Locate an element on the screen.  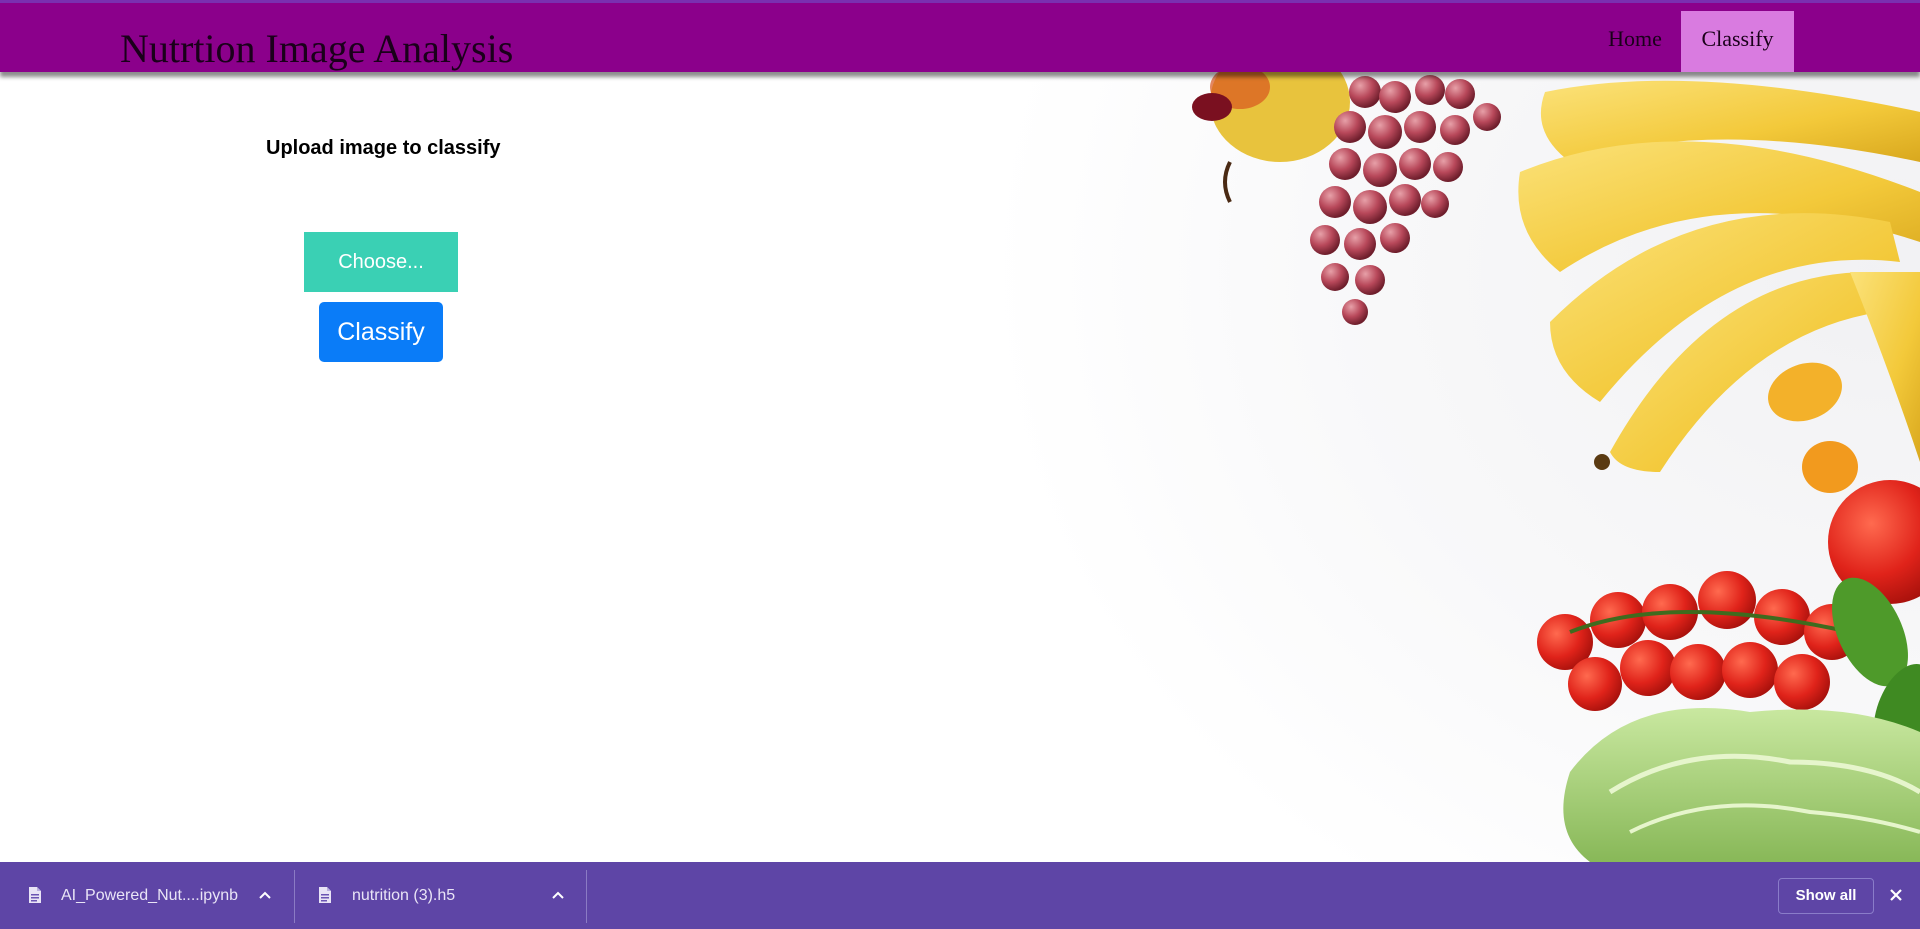
classify-button: Classify is located at coordinates (381, 332).